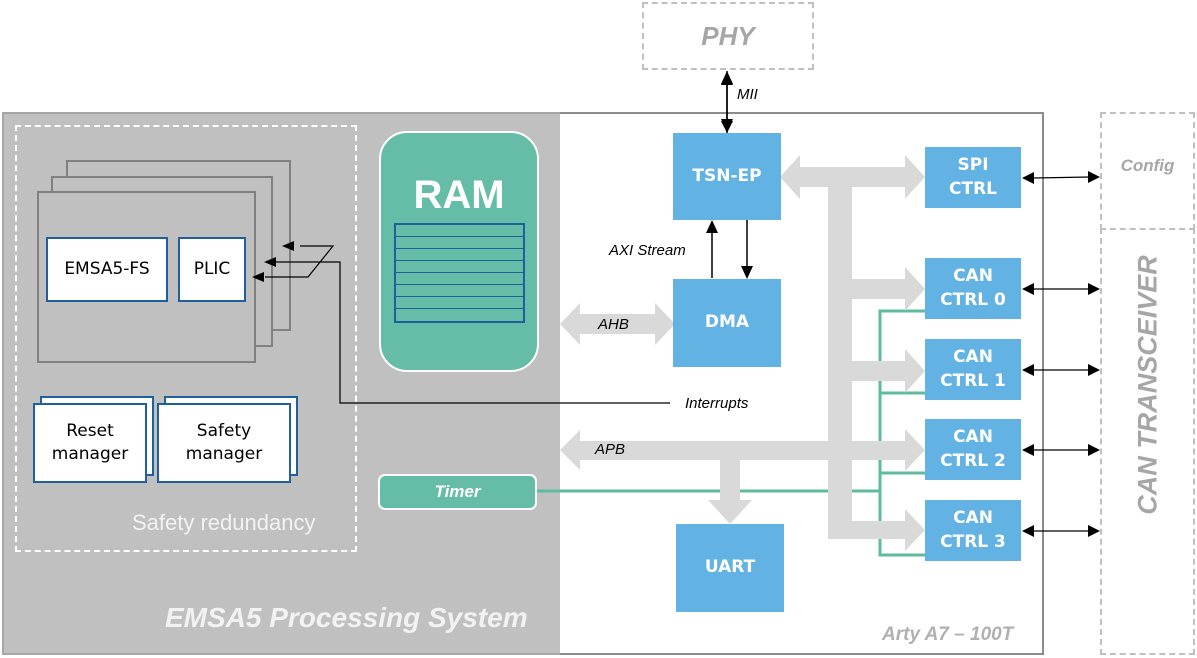 The image size is (1197, 658). What do you see at coordinates (973, 288) in the screenshot?
I see `can-ctrl-0-block: CAN CTRL 0` at bounding box center [973, 288].